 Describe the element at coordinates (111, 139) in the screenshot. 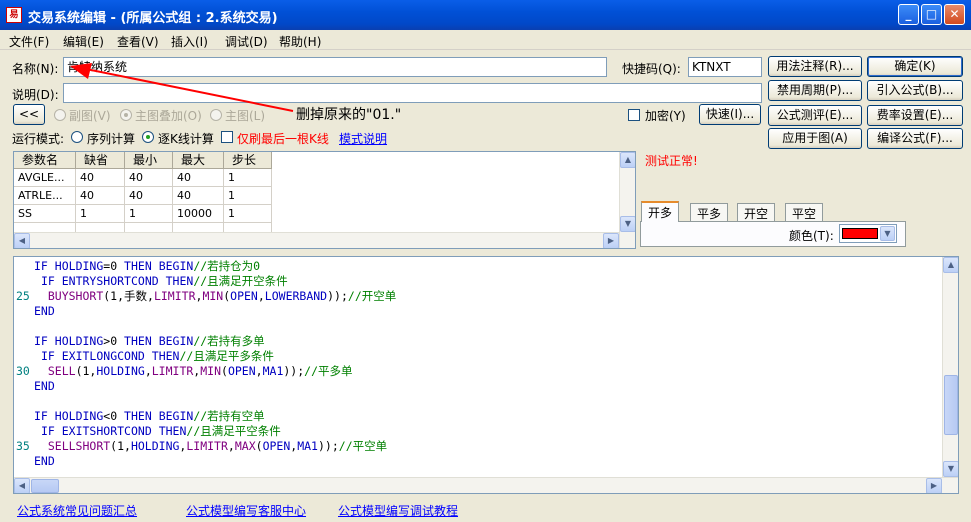

I see `sequence-calc-label: 序列计算` at that location.